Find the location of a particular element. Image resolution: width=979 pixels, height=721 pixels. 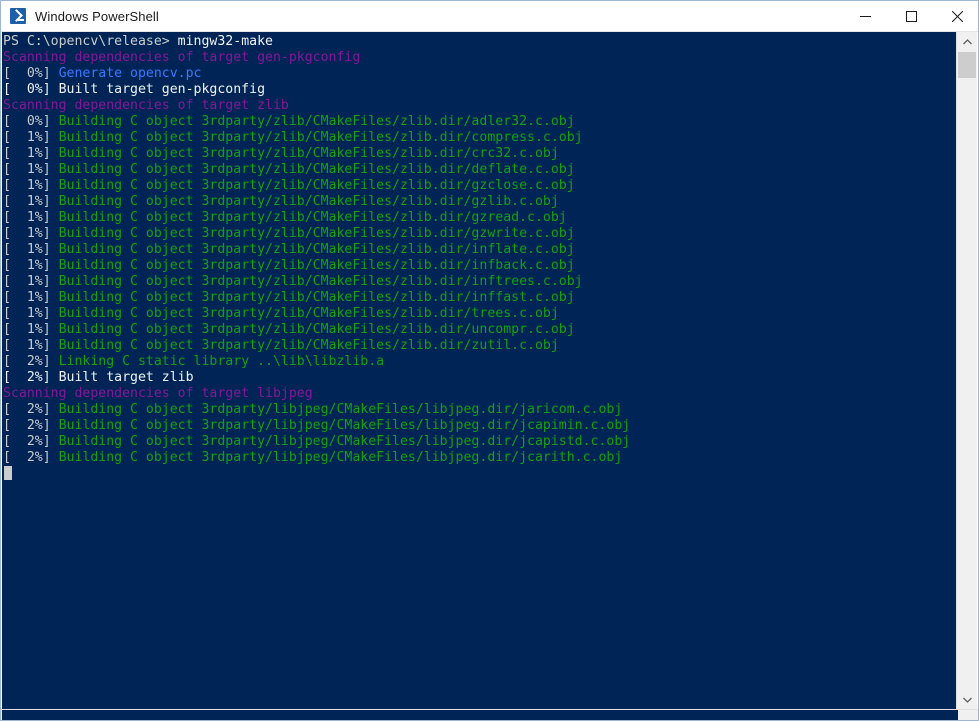

terminal-line: PS C:\opencv\release> mingw32-make is located at coordinates (480, 42).